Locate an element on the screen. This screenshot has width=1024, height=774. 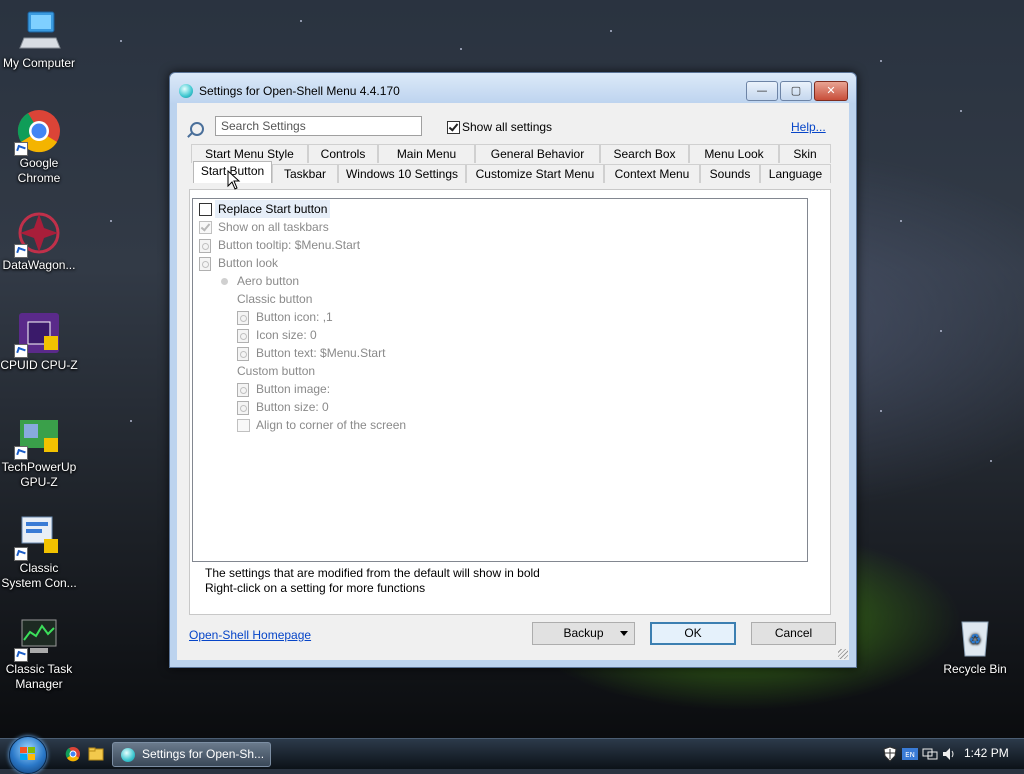
tab-customize-start-menu: Customize Start Menu is located at coordinates (535, 173).